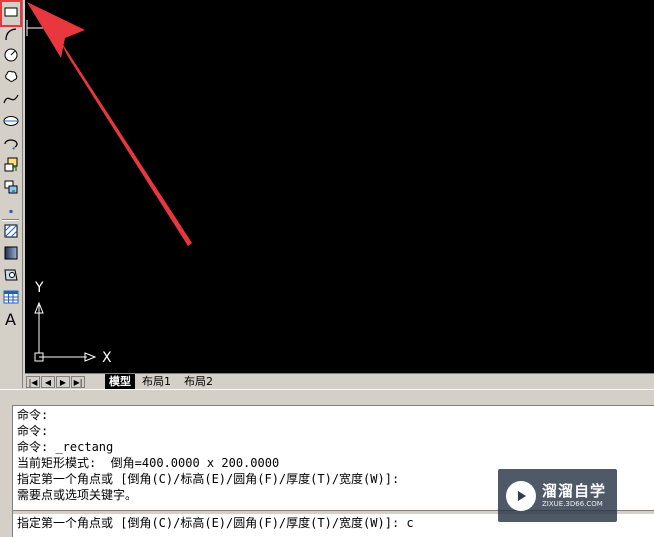 The image size is (654, 537). Describe the element at coordinates (109, 124) in the screenshot. I see `annotation-arrow` at that location.